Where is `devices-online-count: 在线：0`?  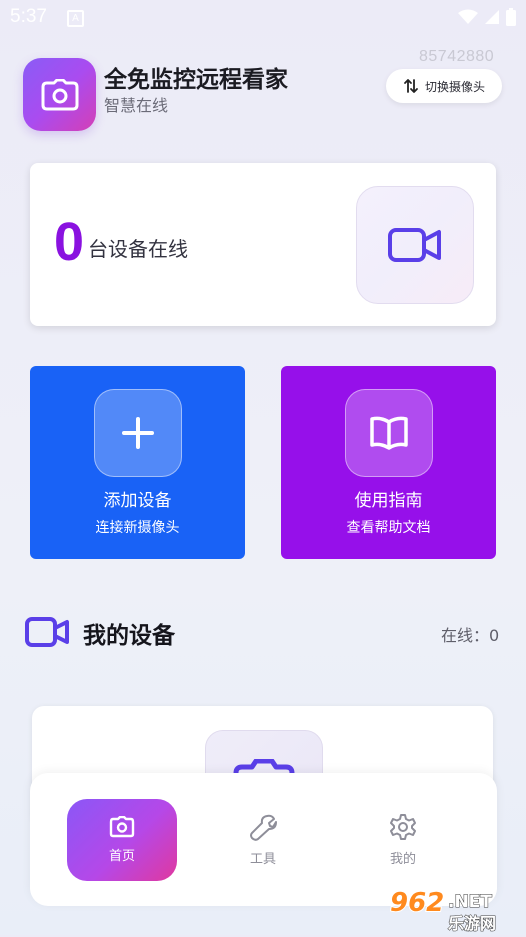 devices-online-count: 在线：0 is located at coordinates (470, 635).